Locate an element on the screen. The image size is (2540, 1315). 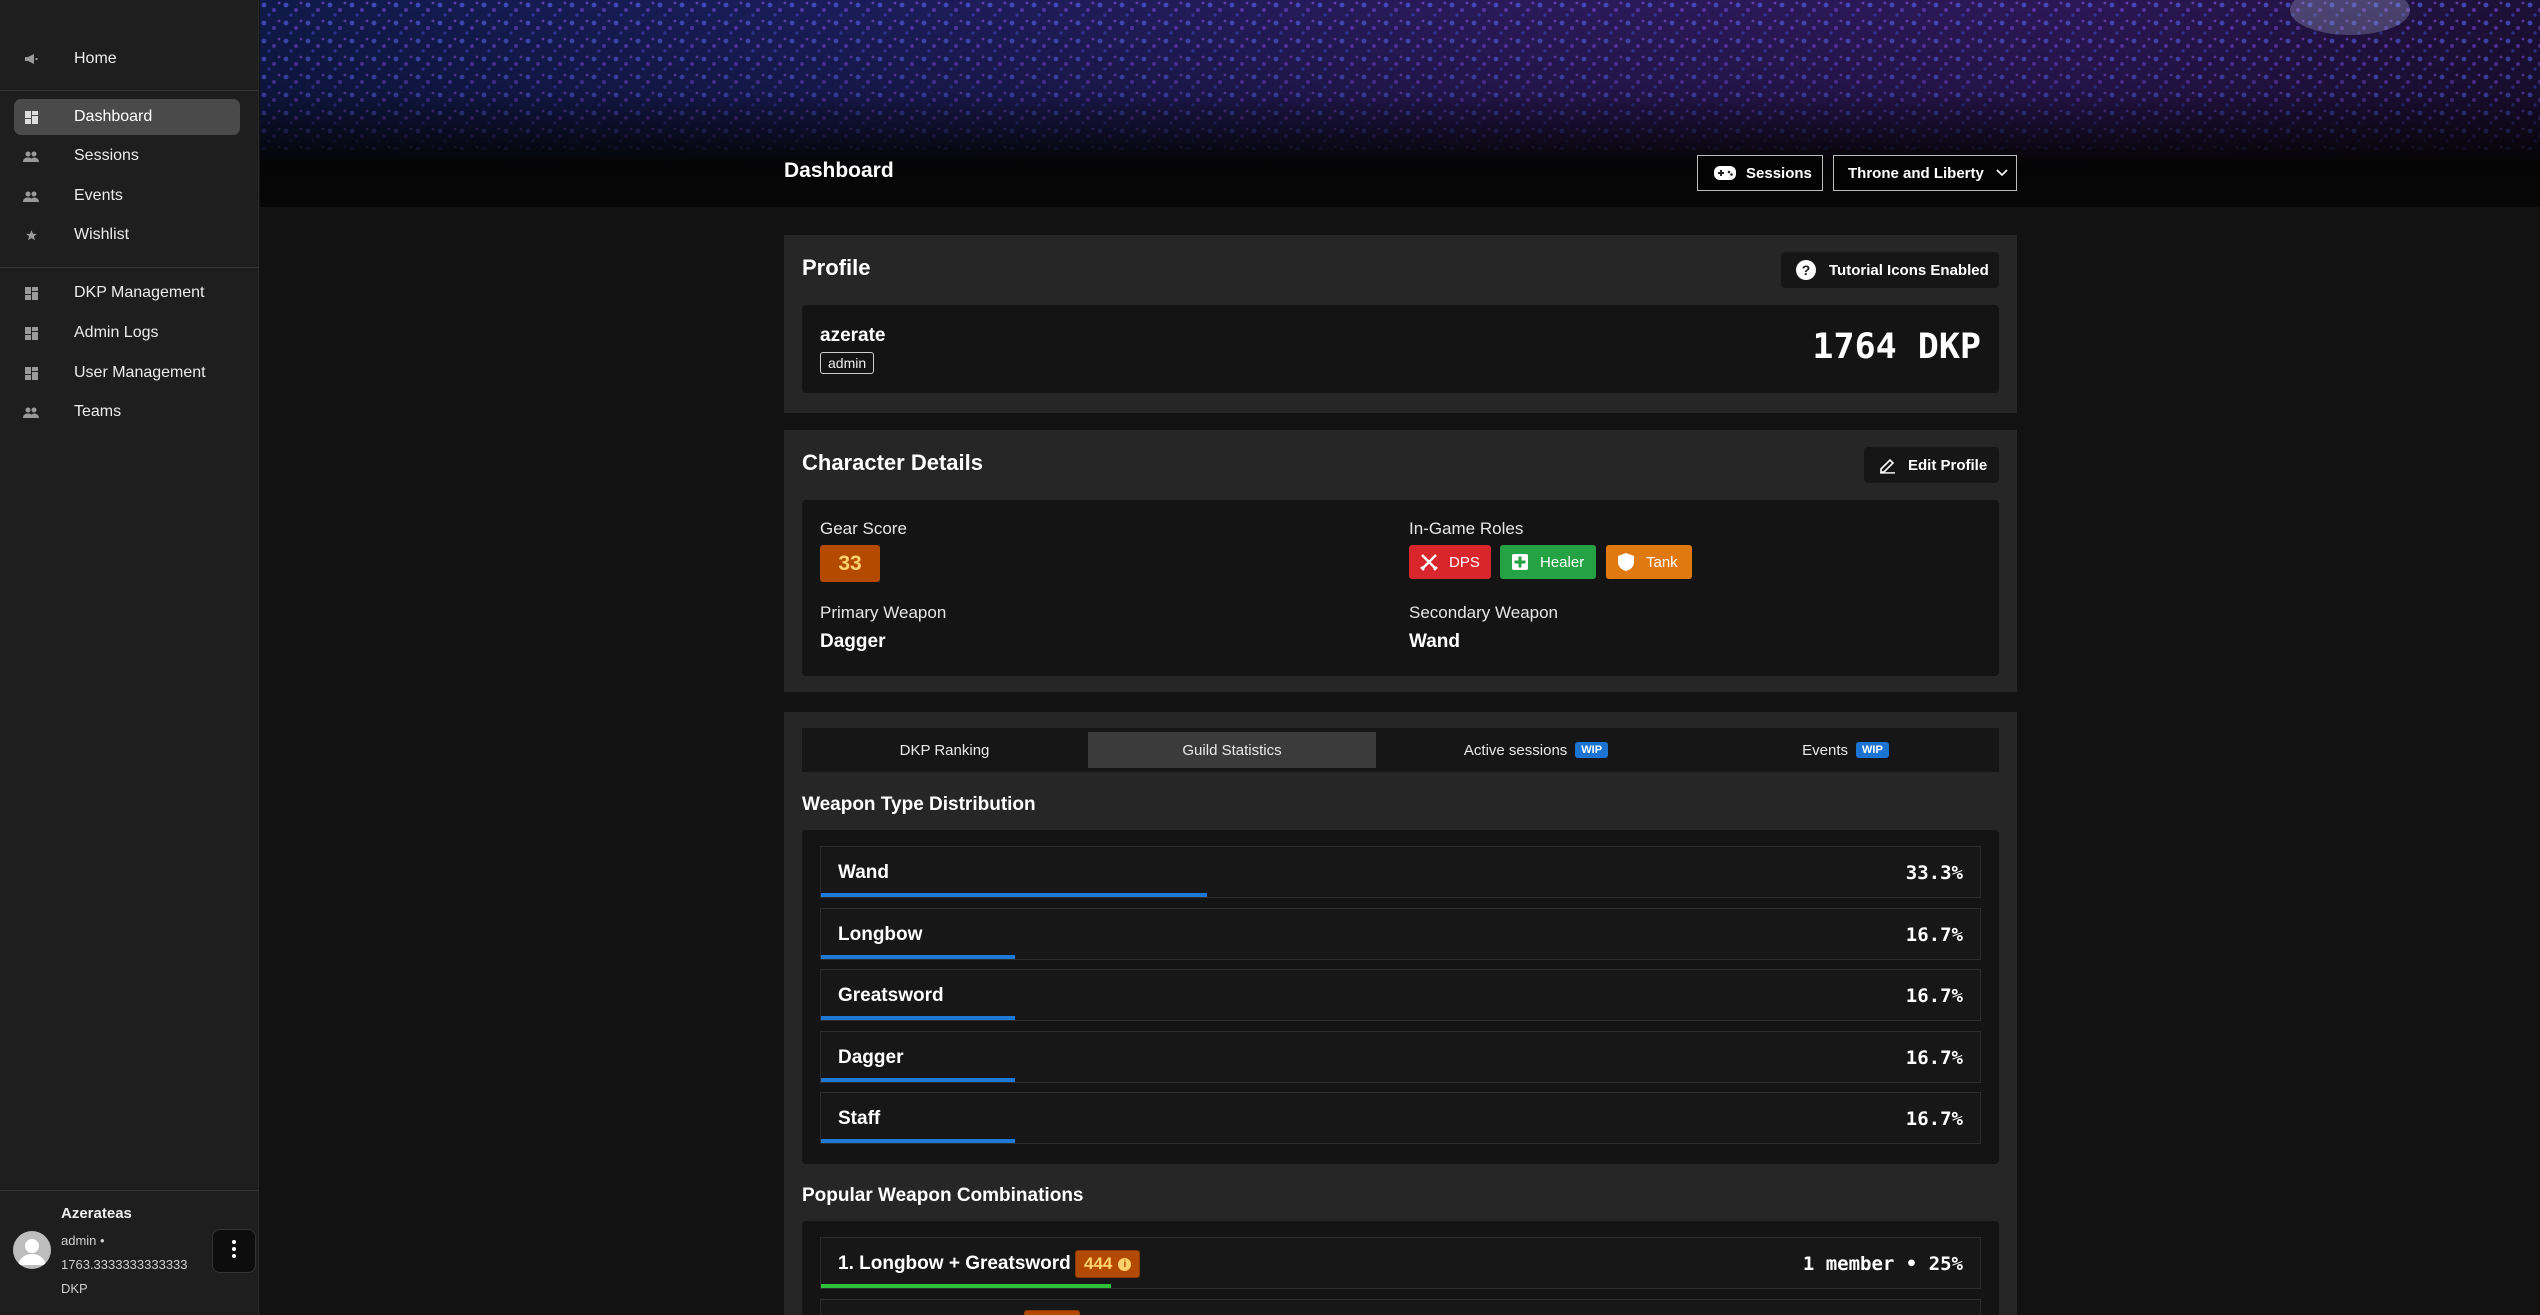
user-meta: admin • 1763.3333333333333 DKP is located at coordinates (136, 1265).